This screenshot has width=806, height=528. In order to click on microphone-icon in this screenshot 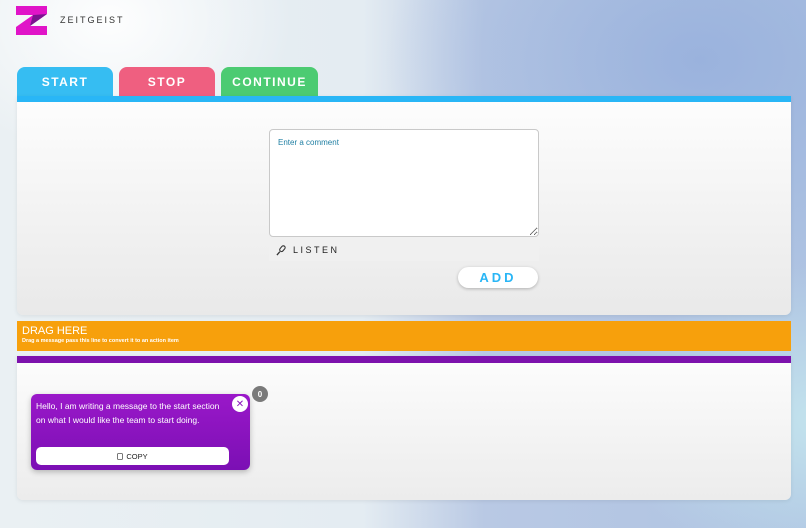, I will do `click(281, 250)`.